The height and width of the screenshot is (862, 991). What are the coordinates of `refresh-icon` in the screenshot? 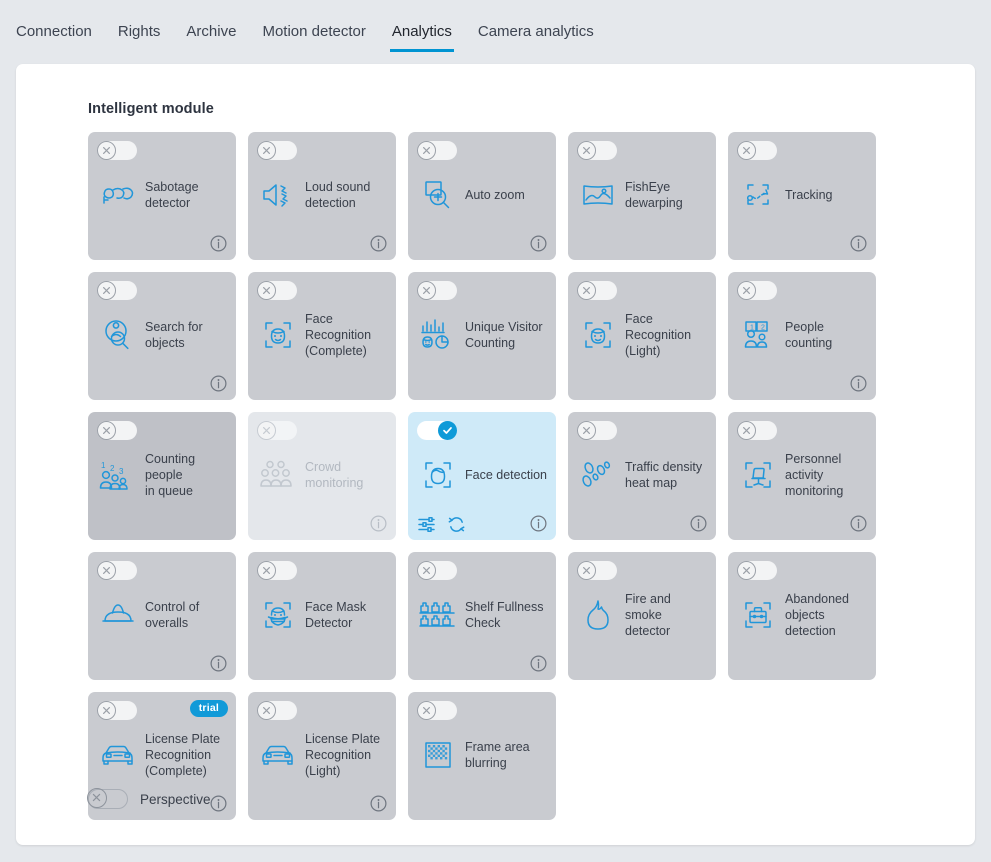 It's located at (456, 524).